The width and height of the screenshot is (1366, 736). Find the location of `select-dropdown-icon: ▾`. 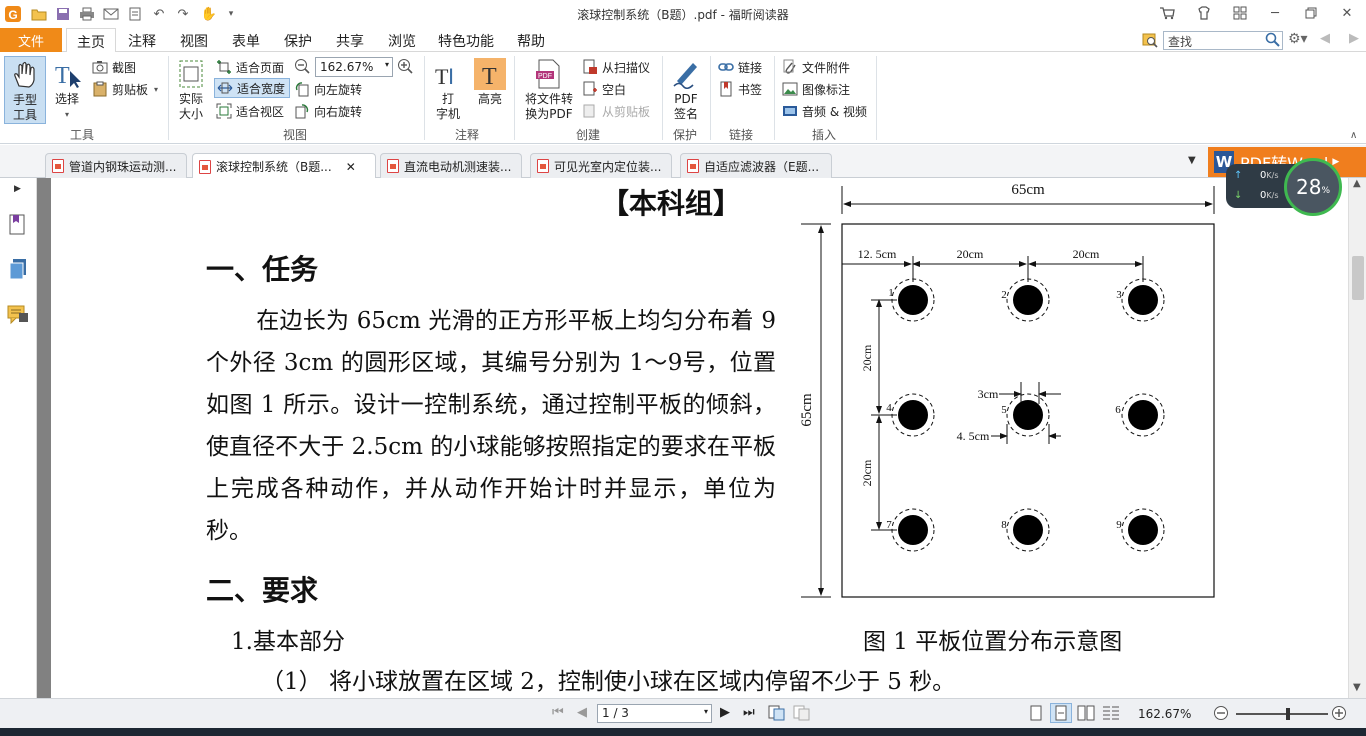

select-dropdown-icon: ▾ is located at coordinates (67, 114).